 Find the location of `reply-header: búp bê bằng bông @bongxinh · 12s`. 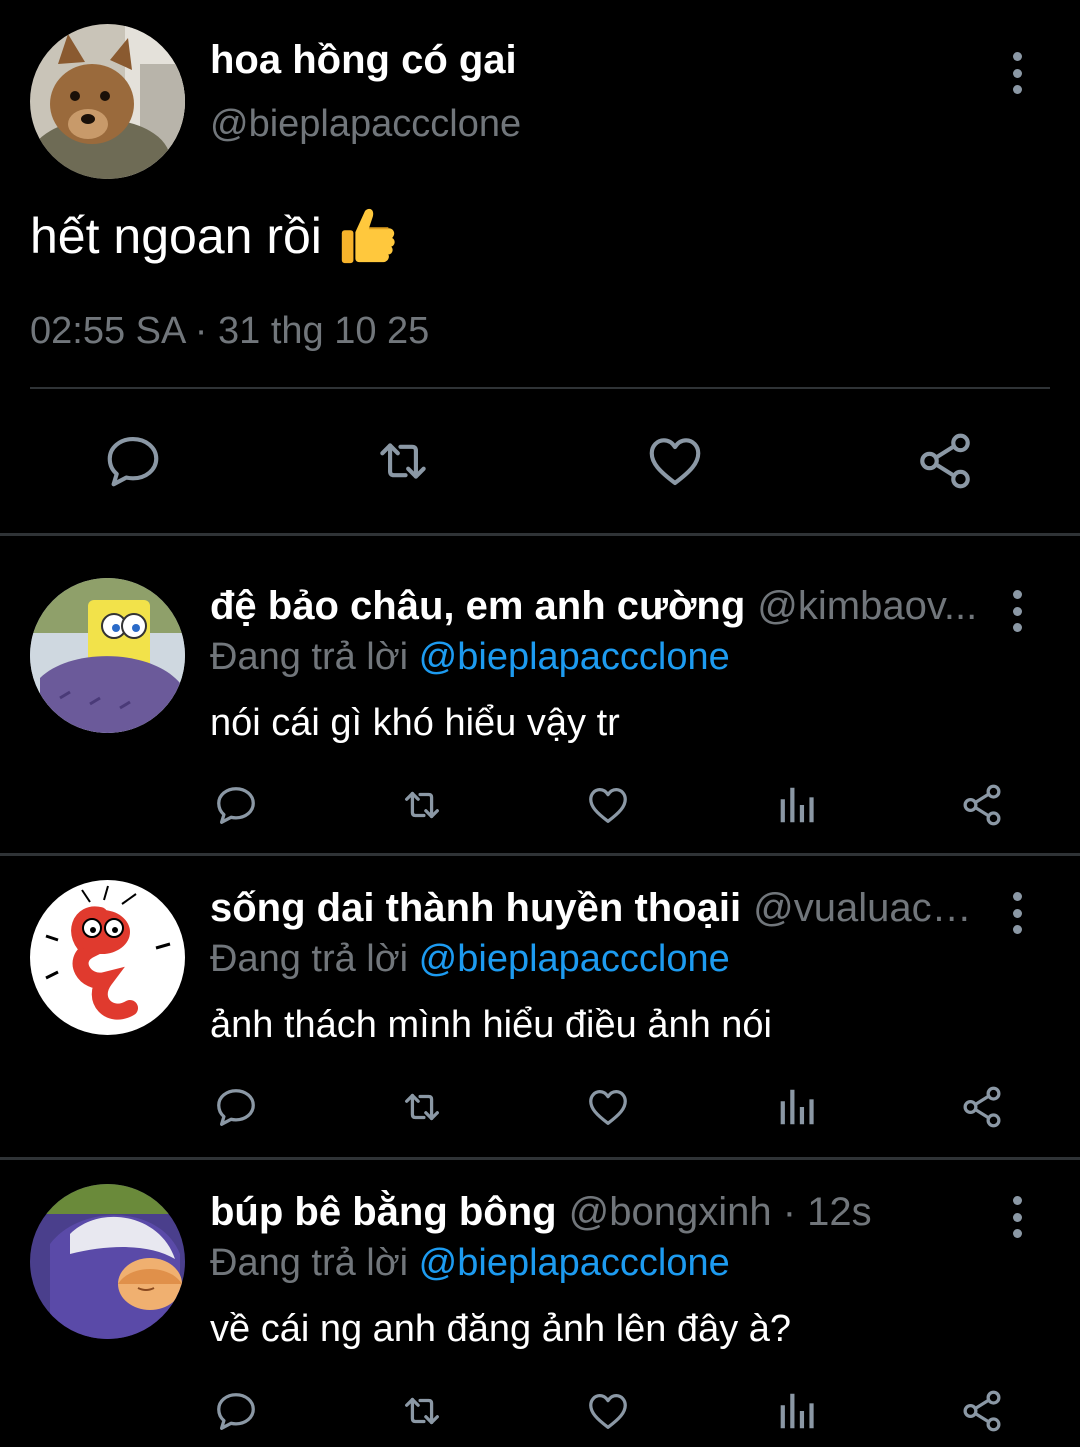

reply-header: búp bê bằng bông @bongxinh · 12s is located at coordinates (595, 1212).